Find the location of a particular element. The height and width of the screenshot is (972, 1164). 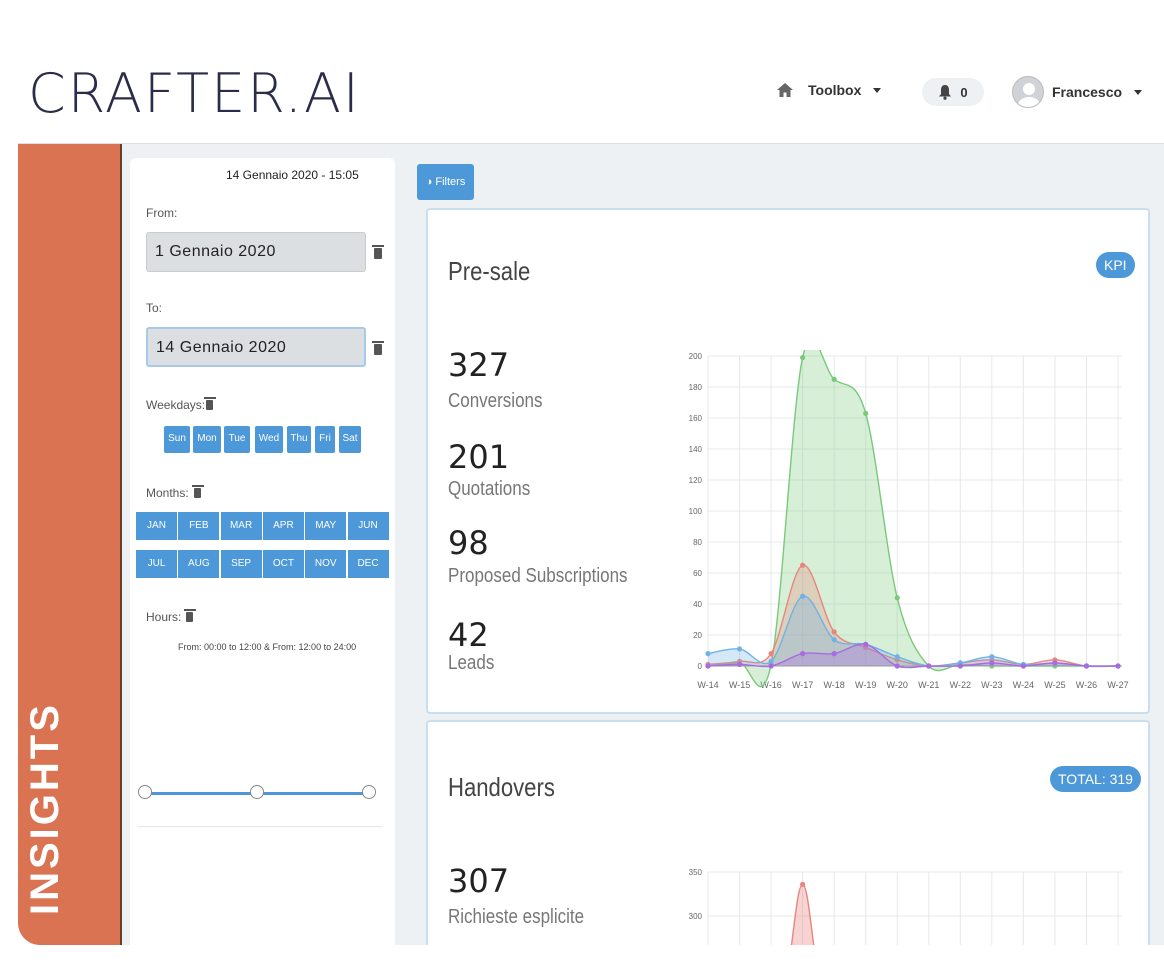

x-tick-label: W-21 is located at coordinates (928, 685).